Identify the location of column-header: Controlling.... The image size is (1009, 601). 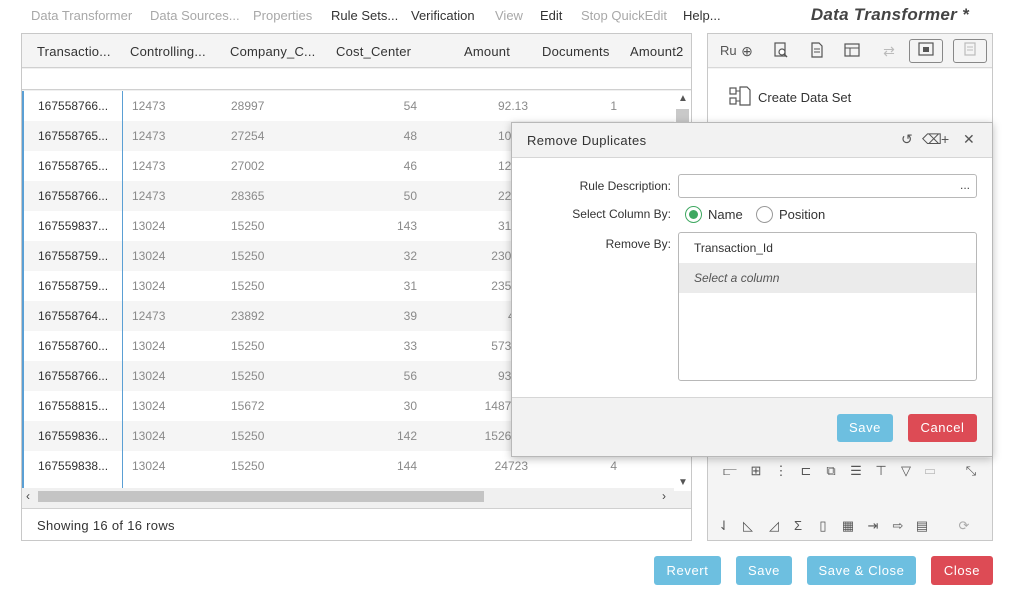
(168, 51).